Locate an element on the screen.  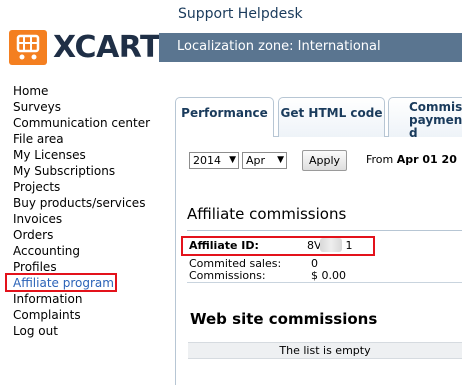
sidebar-item-complaints: Complaints is located at coordinates (88, 315).